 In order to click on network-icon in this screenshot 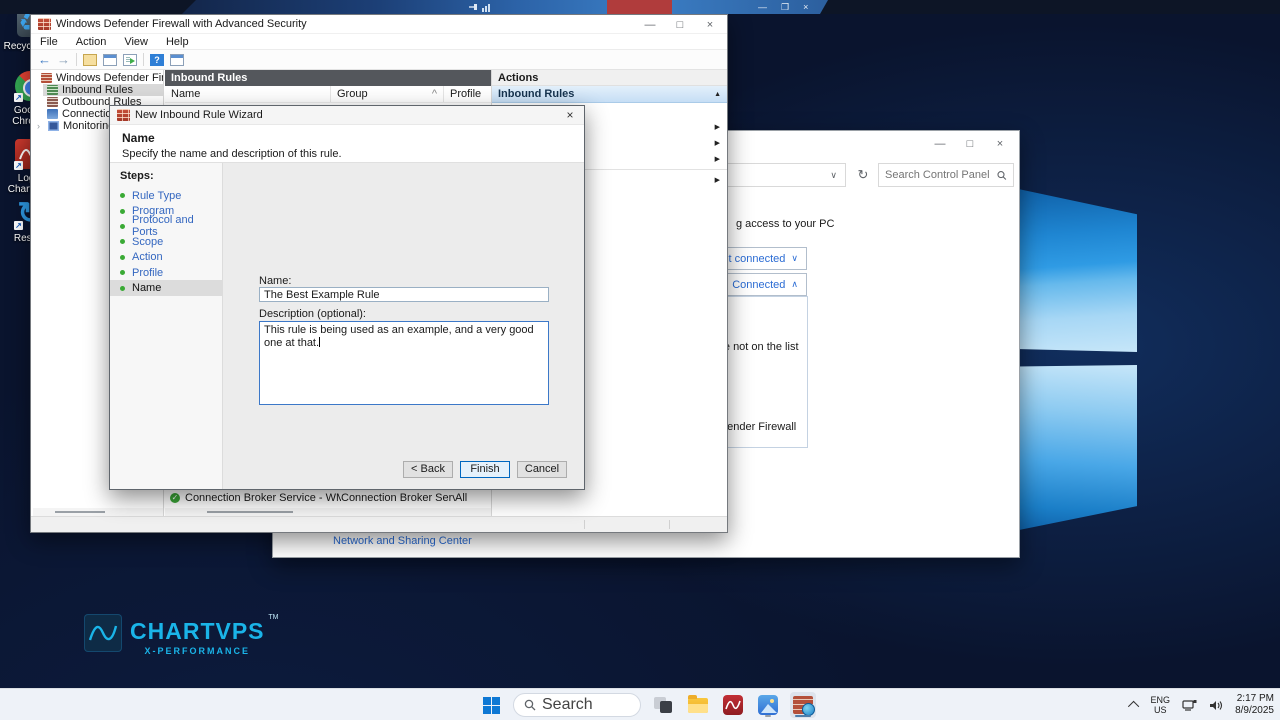, I will do `click(1189, 705)`.